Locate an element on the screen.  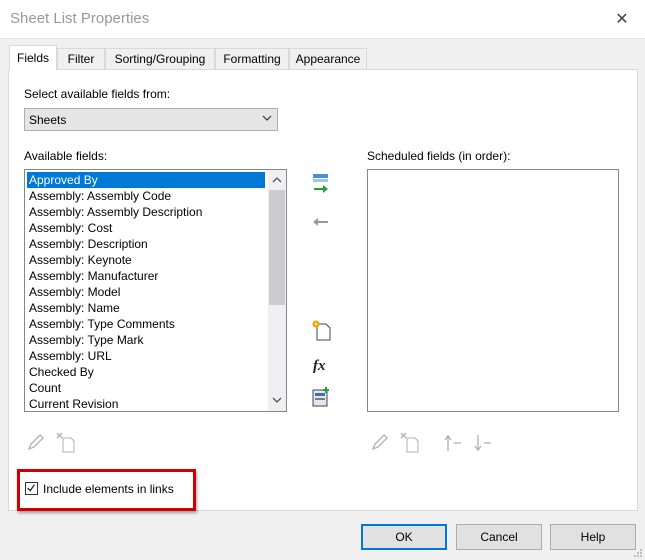
cancel-button: Cancel is located at coordinates (499, 537).